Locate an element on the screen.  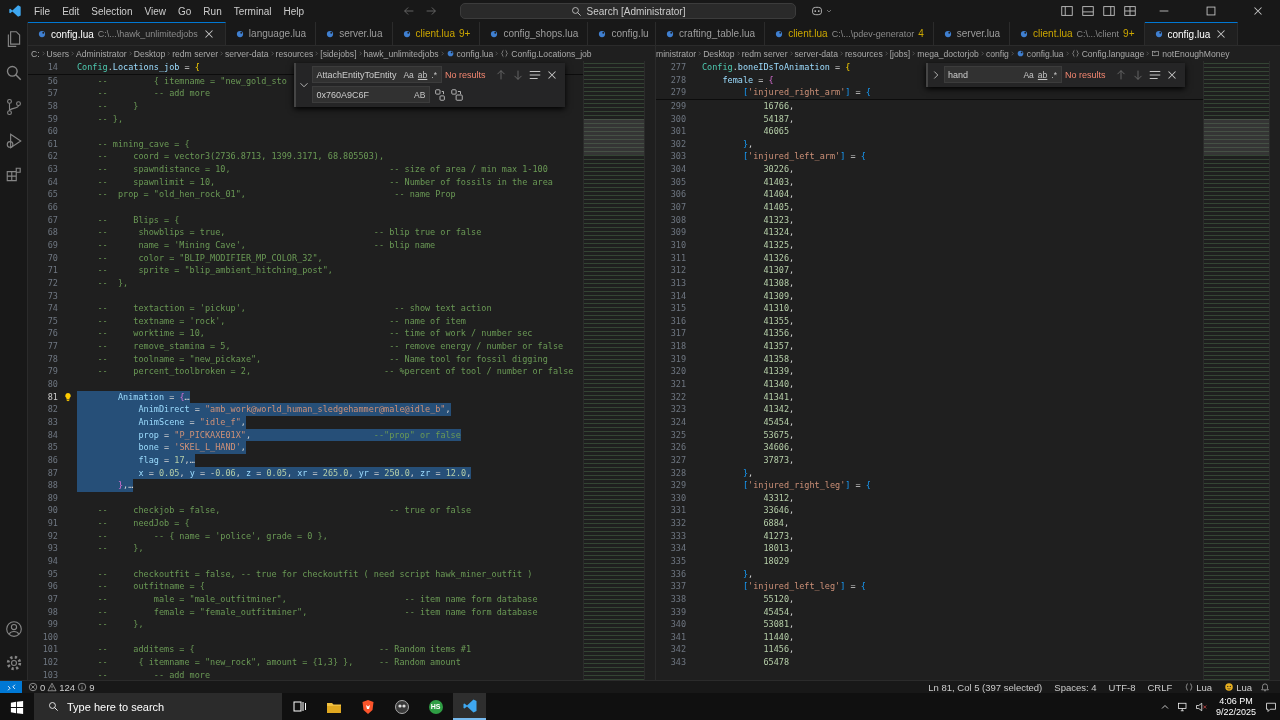
line-number: 328 is located at coordinates (677, 473).